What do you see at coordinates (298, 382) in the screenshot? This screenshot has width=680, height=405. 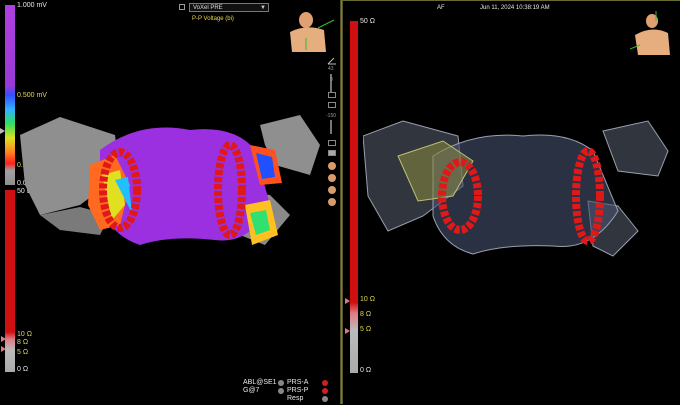 I see `resp-label-prs-a: PRS-A` at bounding box center [298, 382].